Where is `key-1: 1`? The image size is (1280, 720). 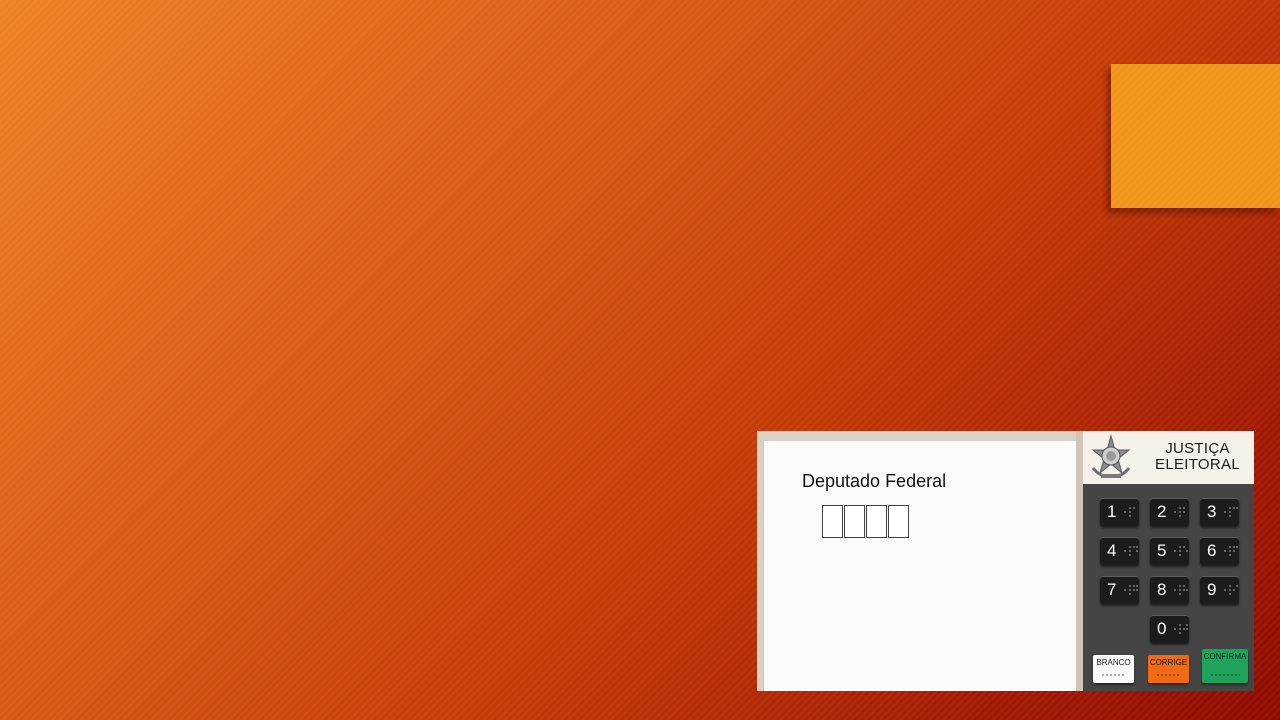
key-1: 1 is located at coordinates (1119, 512).